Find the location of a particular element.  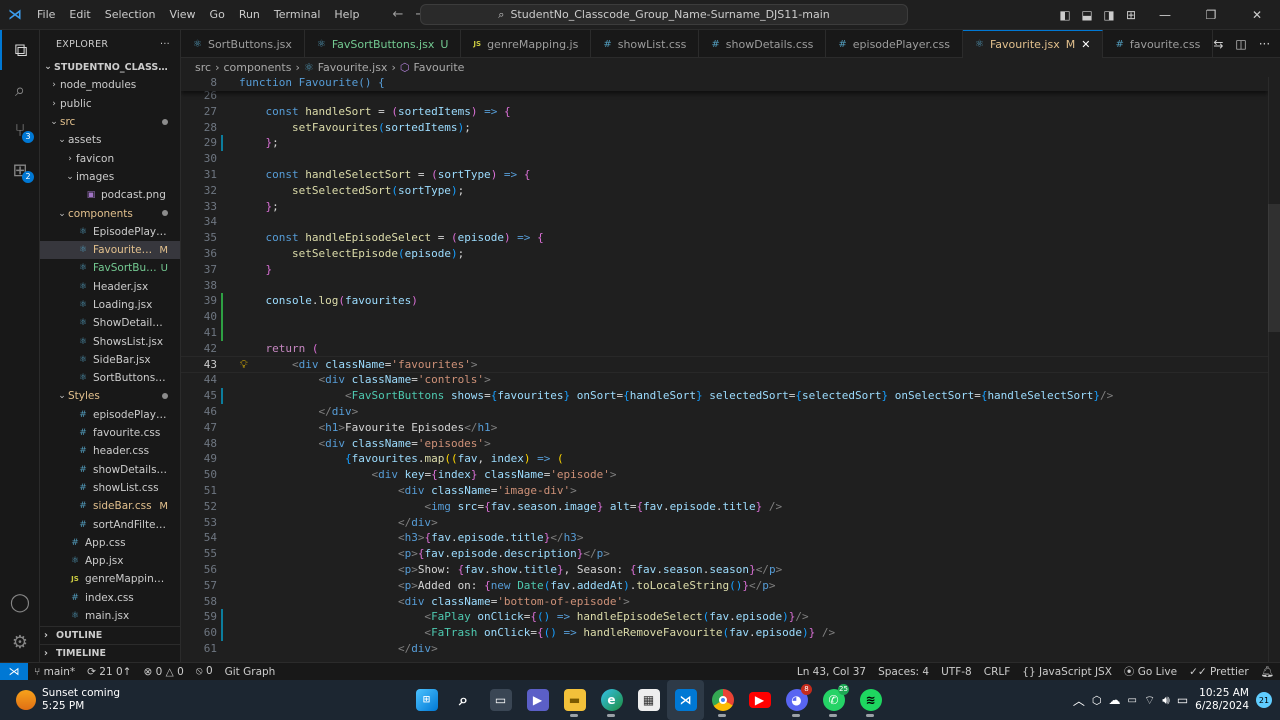

sync-status: ⟳ 21 0↑ is located at coordinates (109, 672).